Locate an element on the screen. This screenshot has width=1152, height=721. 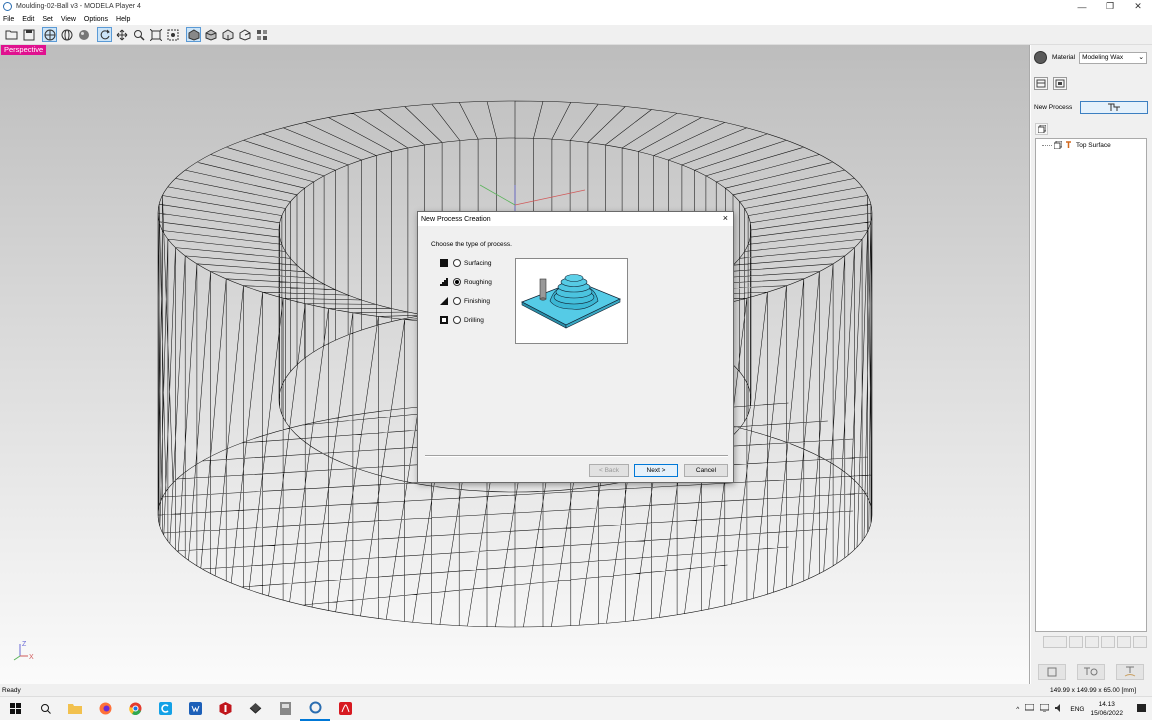
cancel-button: Cancel is located at coordinates (706, 470).